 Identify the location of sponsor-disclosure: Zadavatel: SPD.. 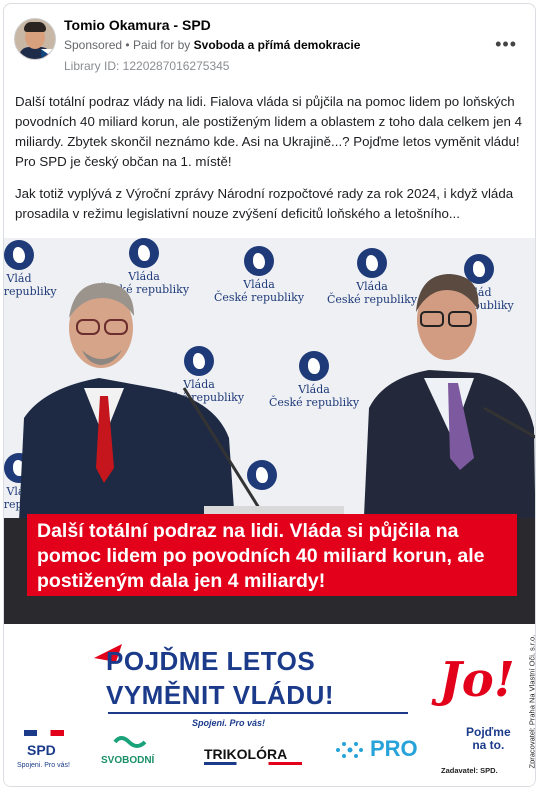
(469, 770).